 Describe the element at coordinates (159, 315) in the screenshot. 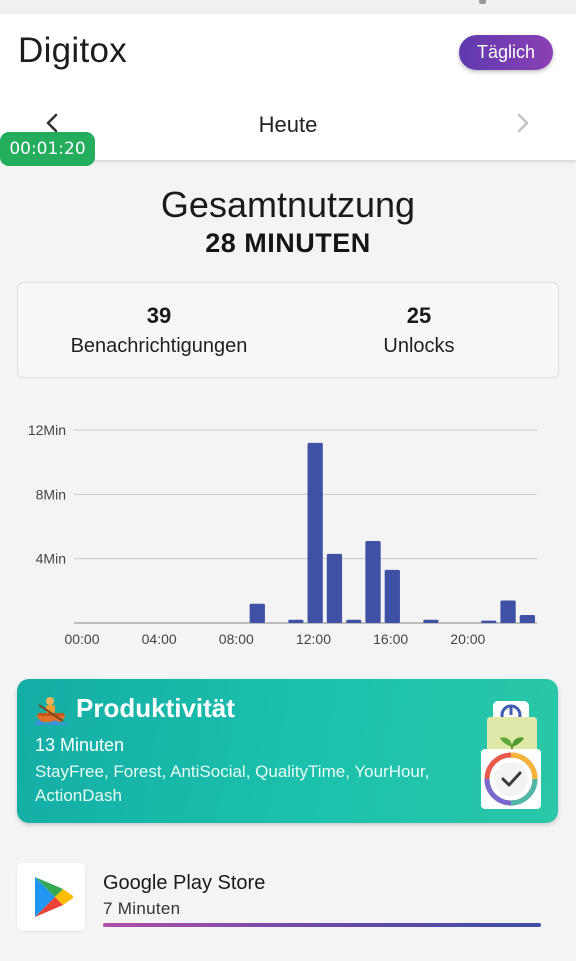

I see `notifications-count: 39` at that location.